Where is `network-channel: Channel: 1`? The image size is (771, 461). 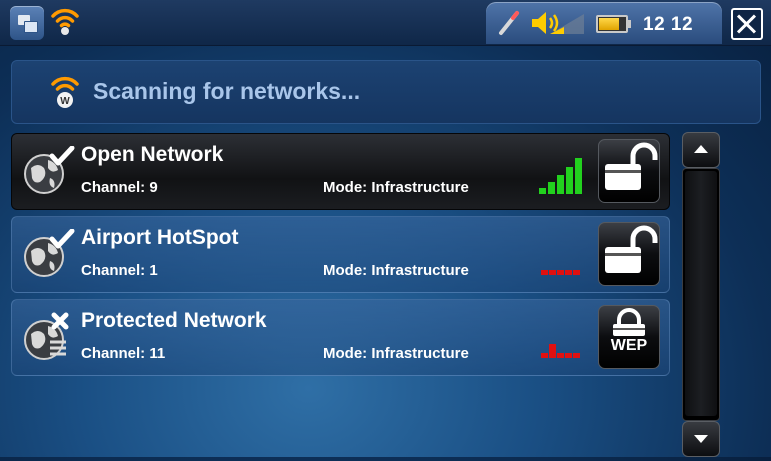
network-channel: Channel: 1 is located at coordinates (119, 270).